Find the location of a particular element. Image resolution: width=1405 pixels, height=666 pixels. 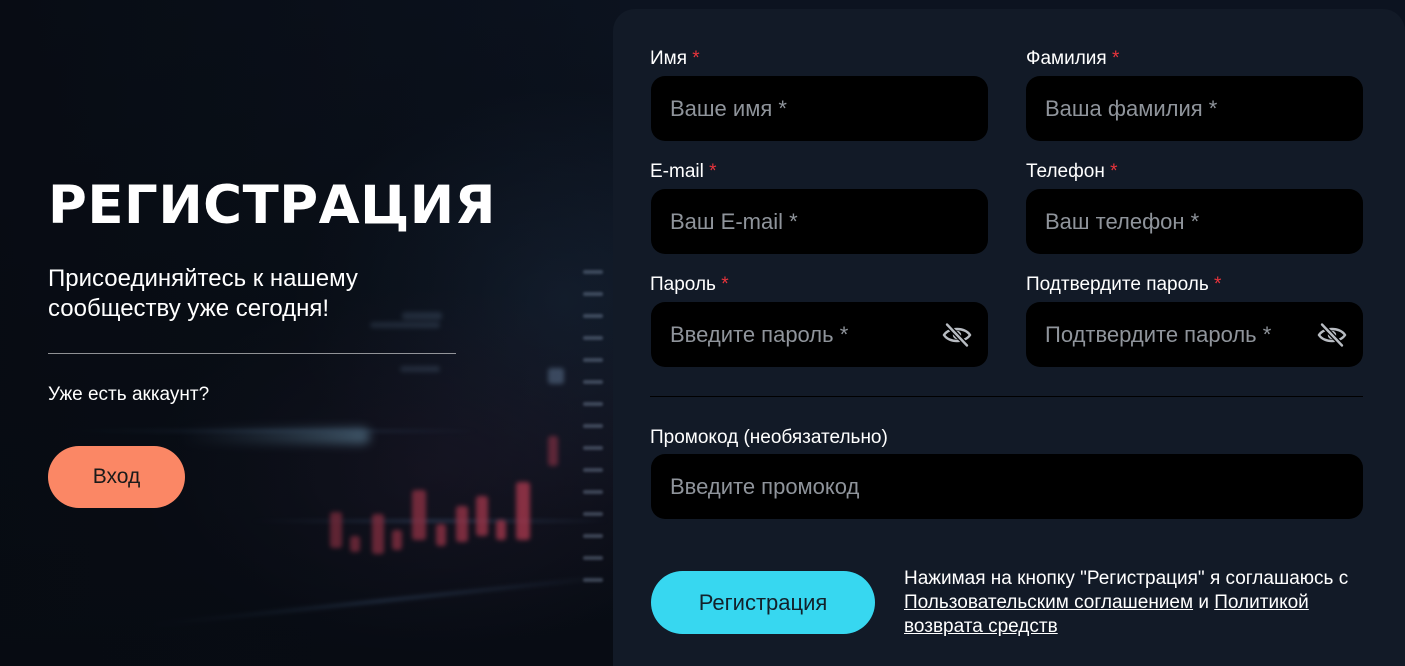

confirm-password-field is located at coordinates (1194, 334).